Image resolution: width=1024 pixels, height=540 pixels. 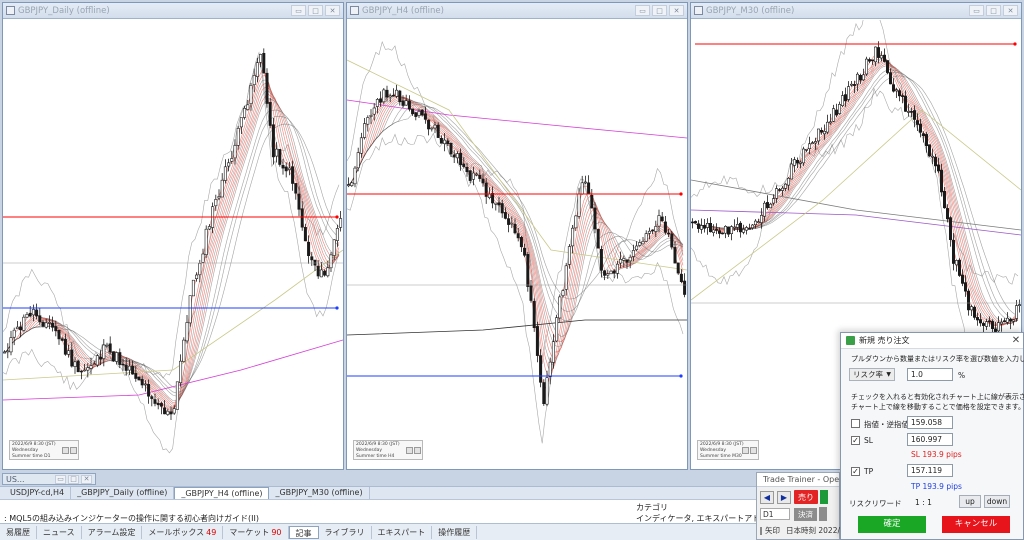 What do you see at coordinates (761, 530) in the screenshot?
I see `arrow-checkbox` at bounding box center [761, 530].